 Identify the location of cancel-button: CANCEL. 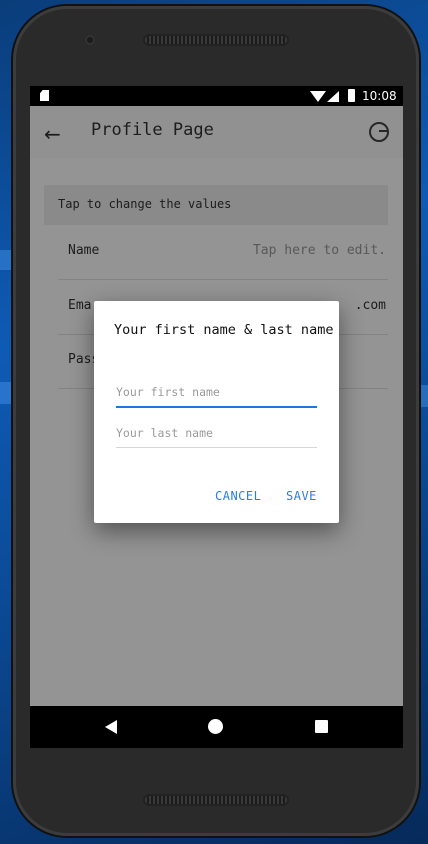
(238, 496).